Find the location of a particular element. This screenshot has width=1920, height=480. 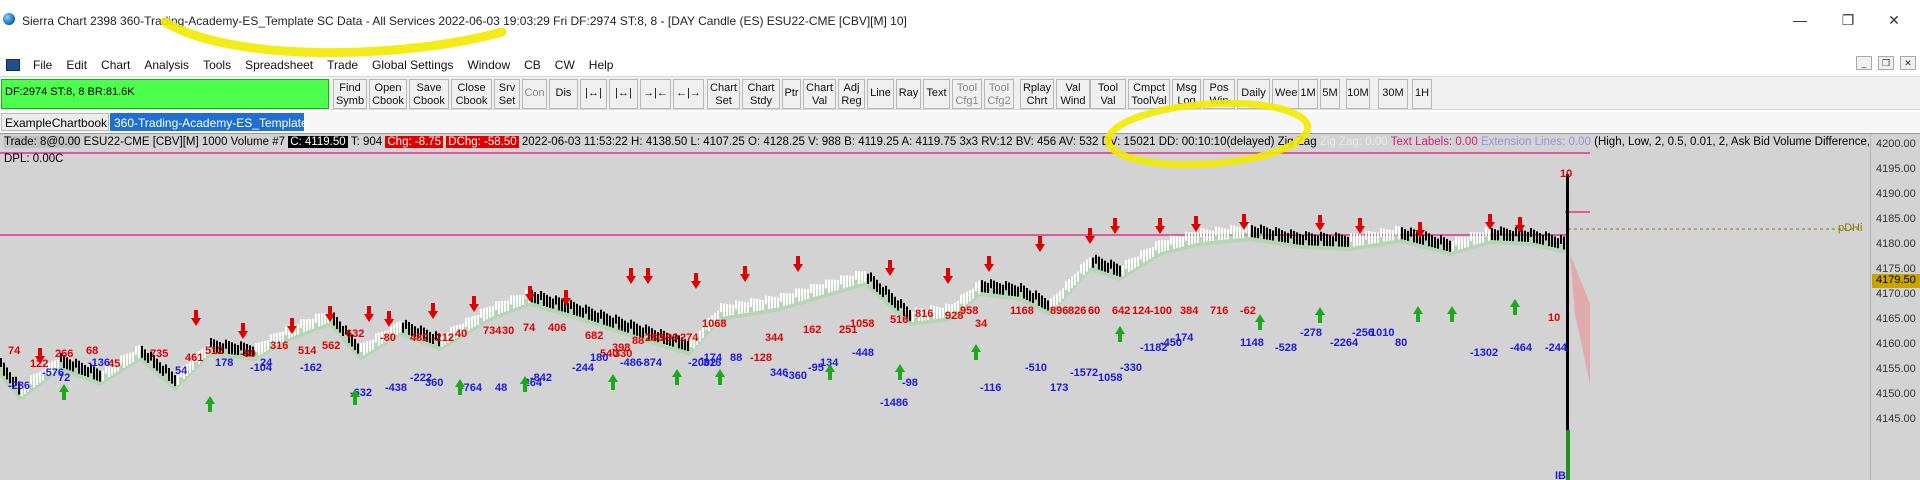

chart-window-icon is located at coordinates (13, 65).